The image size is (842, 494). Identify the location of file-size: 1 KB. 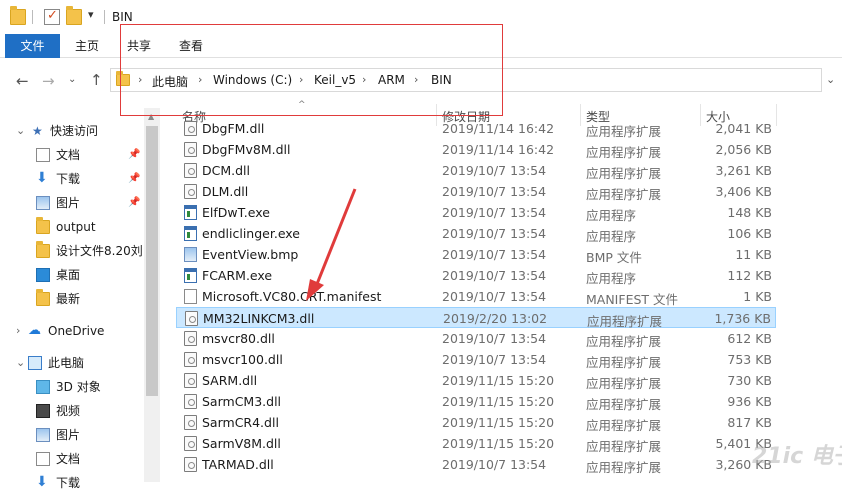
(757, 296).